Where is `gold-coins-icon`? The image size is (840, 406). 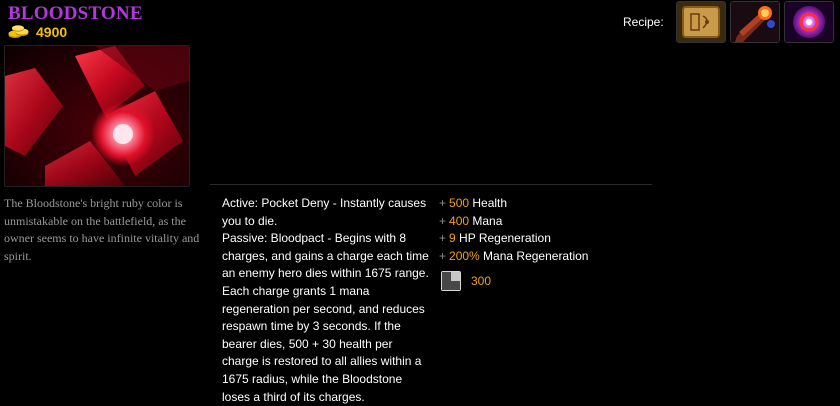
gold-coins-icon is located at coordinates (18, 31).